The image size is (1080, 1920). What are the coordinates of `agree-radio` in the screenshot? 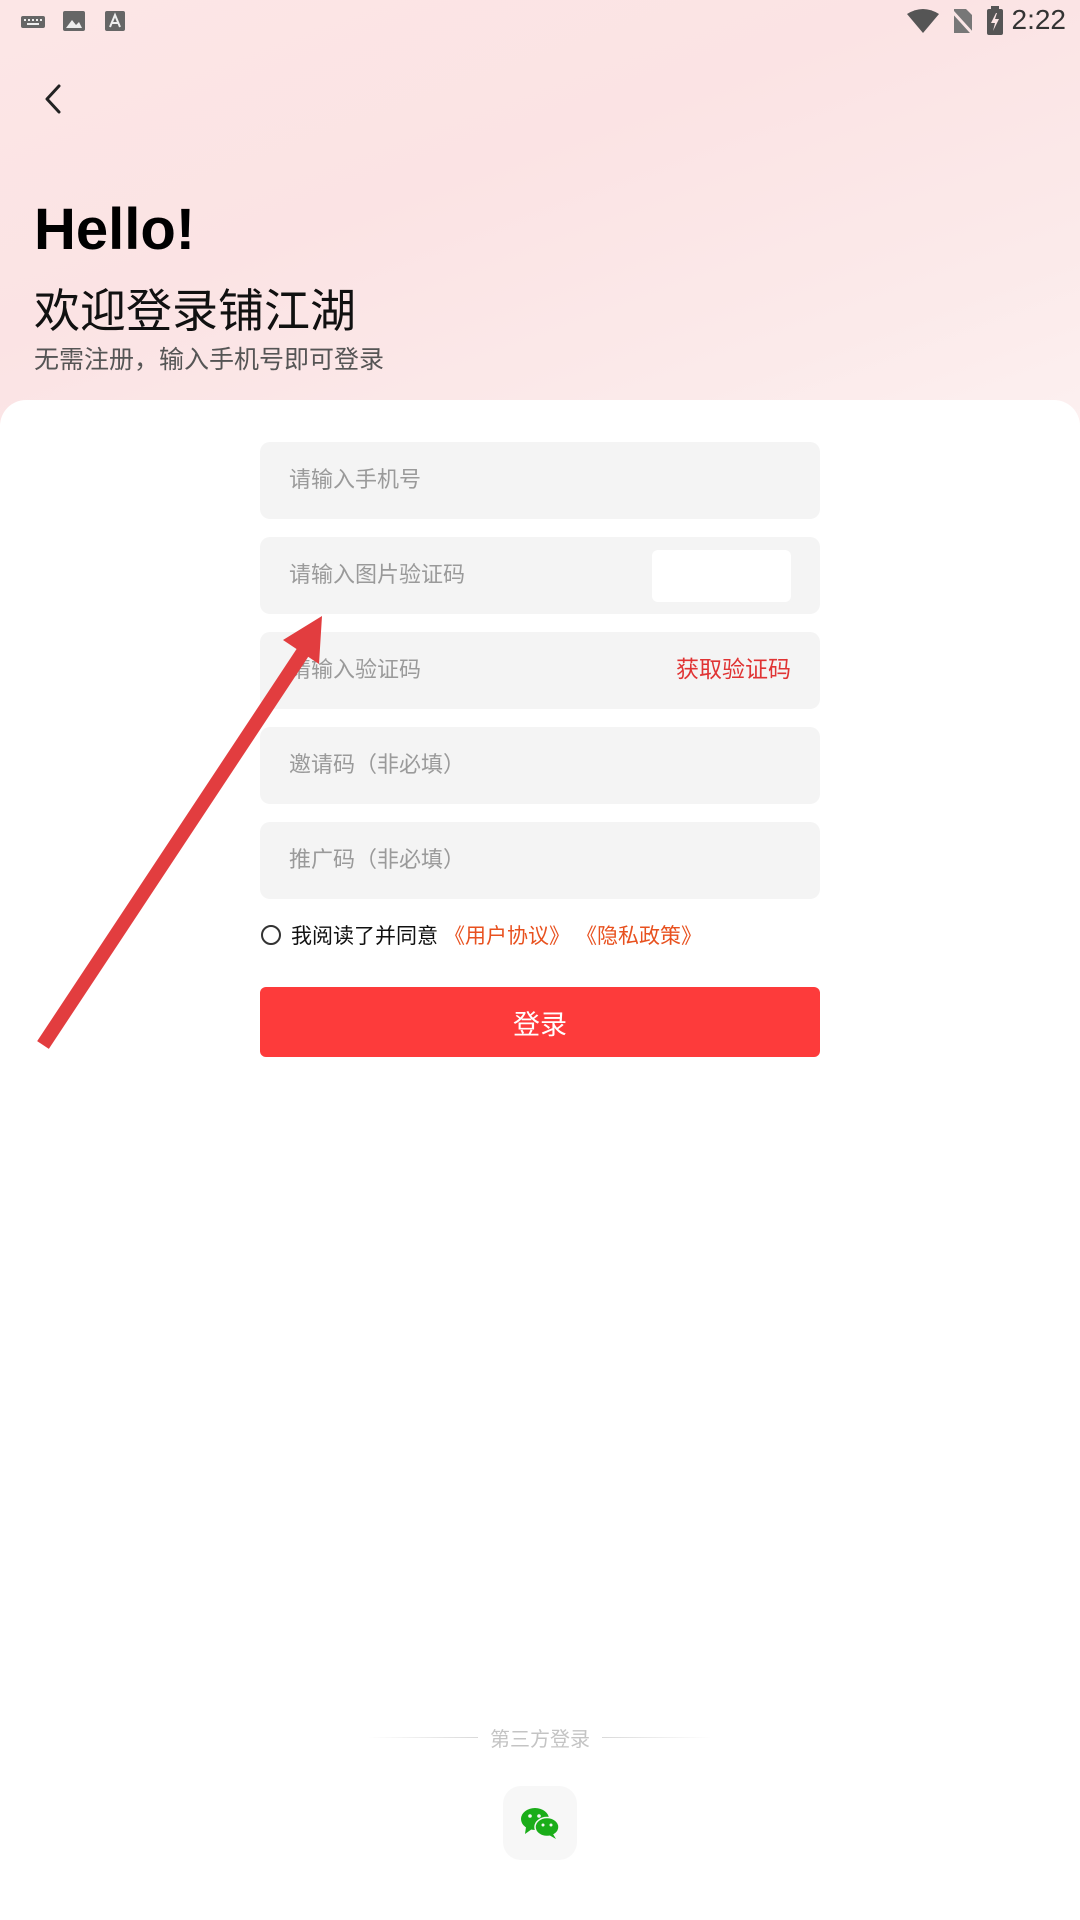 It's located at (271, 935).